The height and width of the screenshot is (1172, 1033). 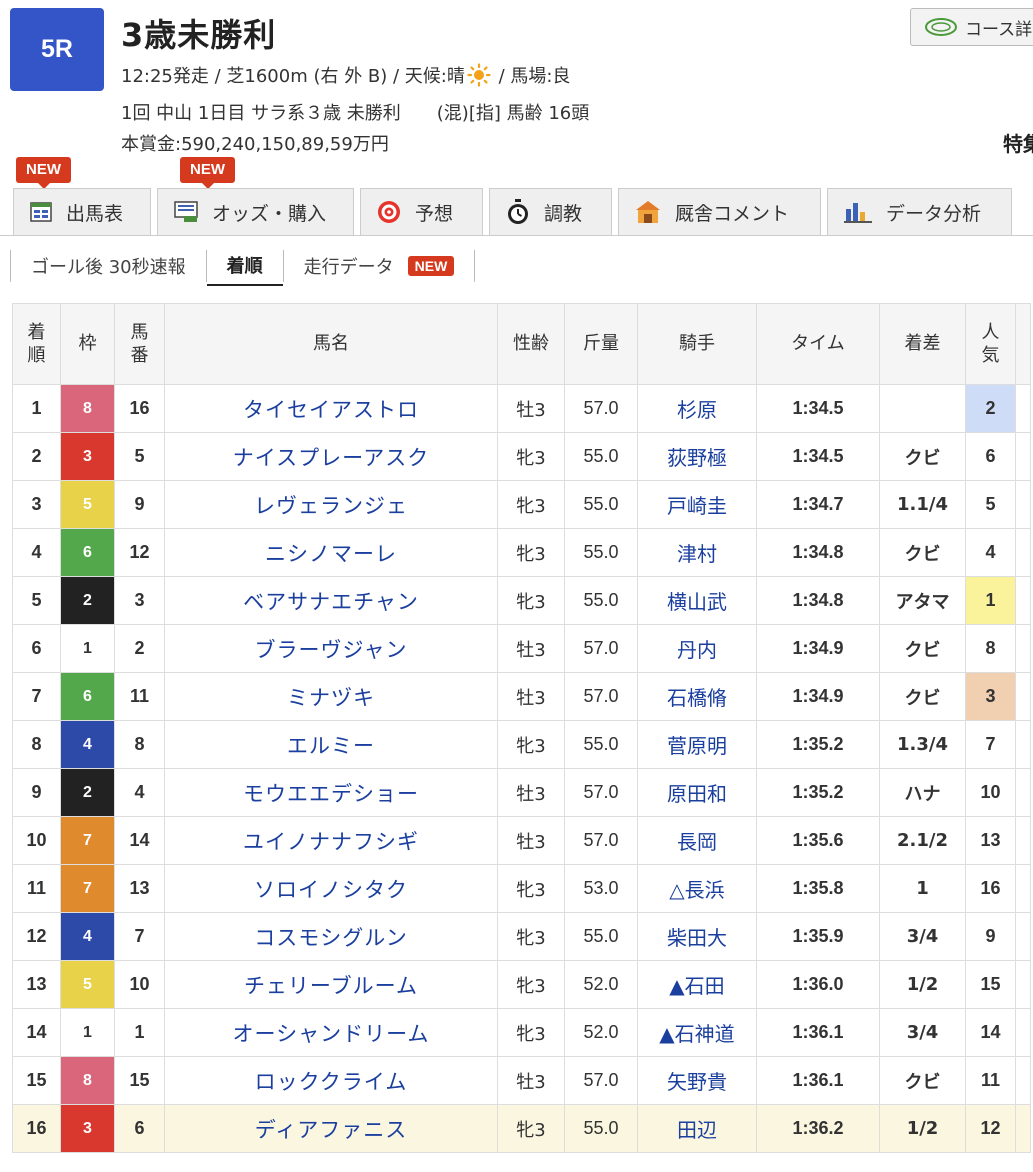 I want to click on weight-cell: 57.0, so click(x=601, y=1080).